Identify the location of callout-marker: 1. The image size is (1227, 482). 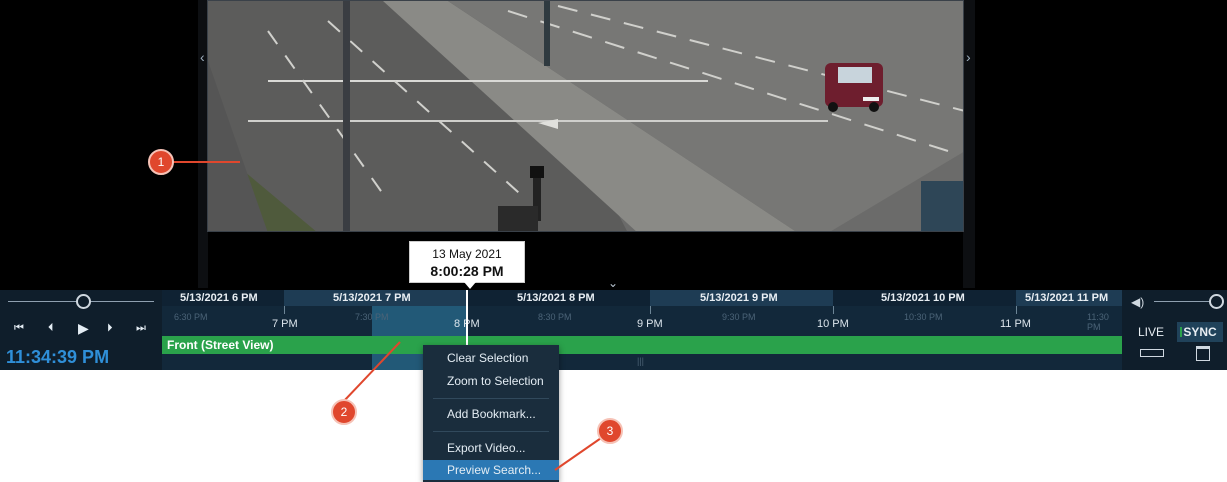
(161, 162).